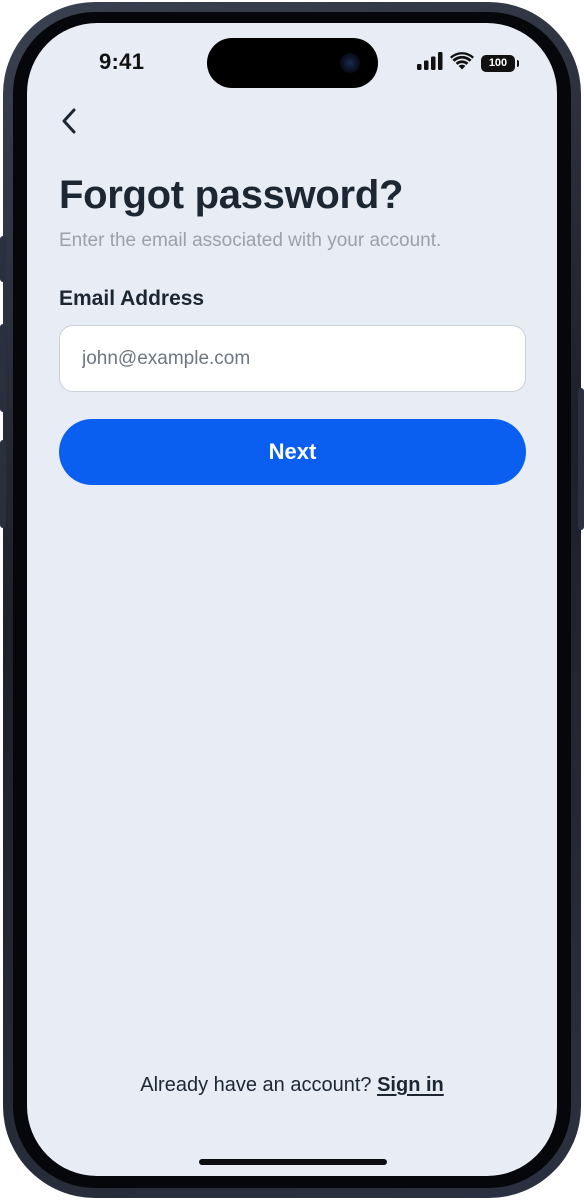 This screenshot has width=584, height=1200. I want to click on home-indicator, so click(293, 1162).